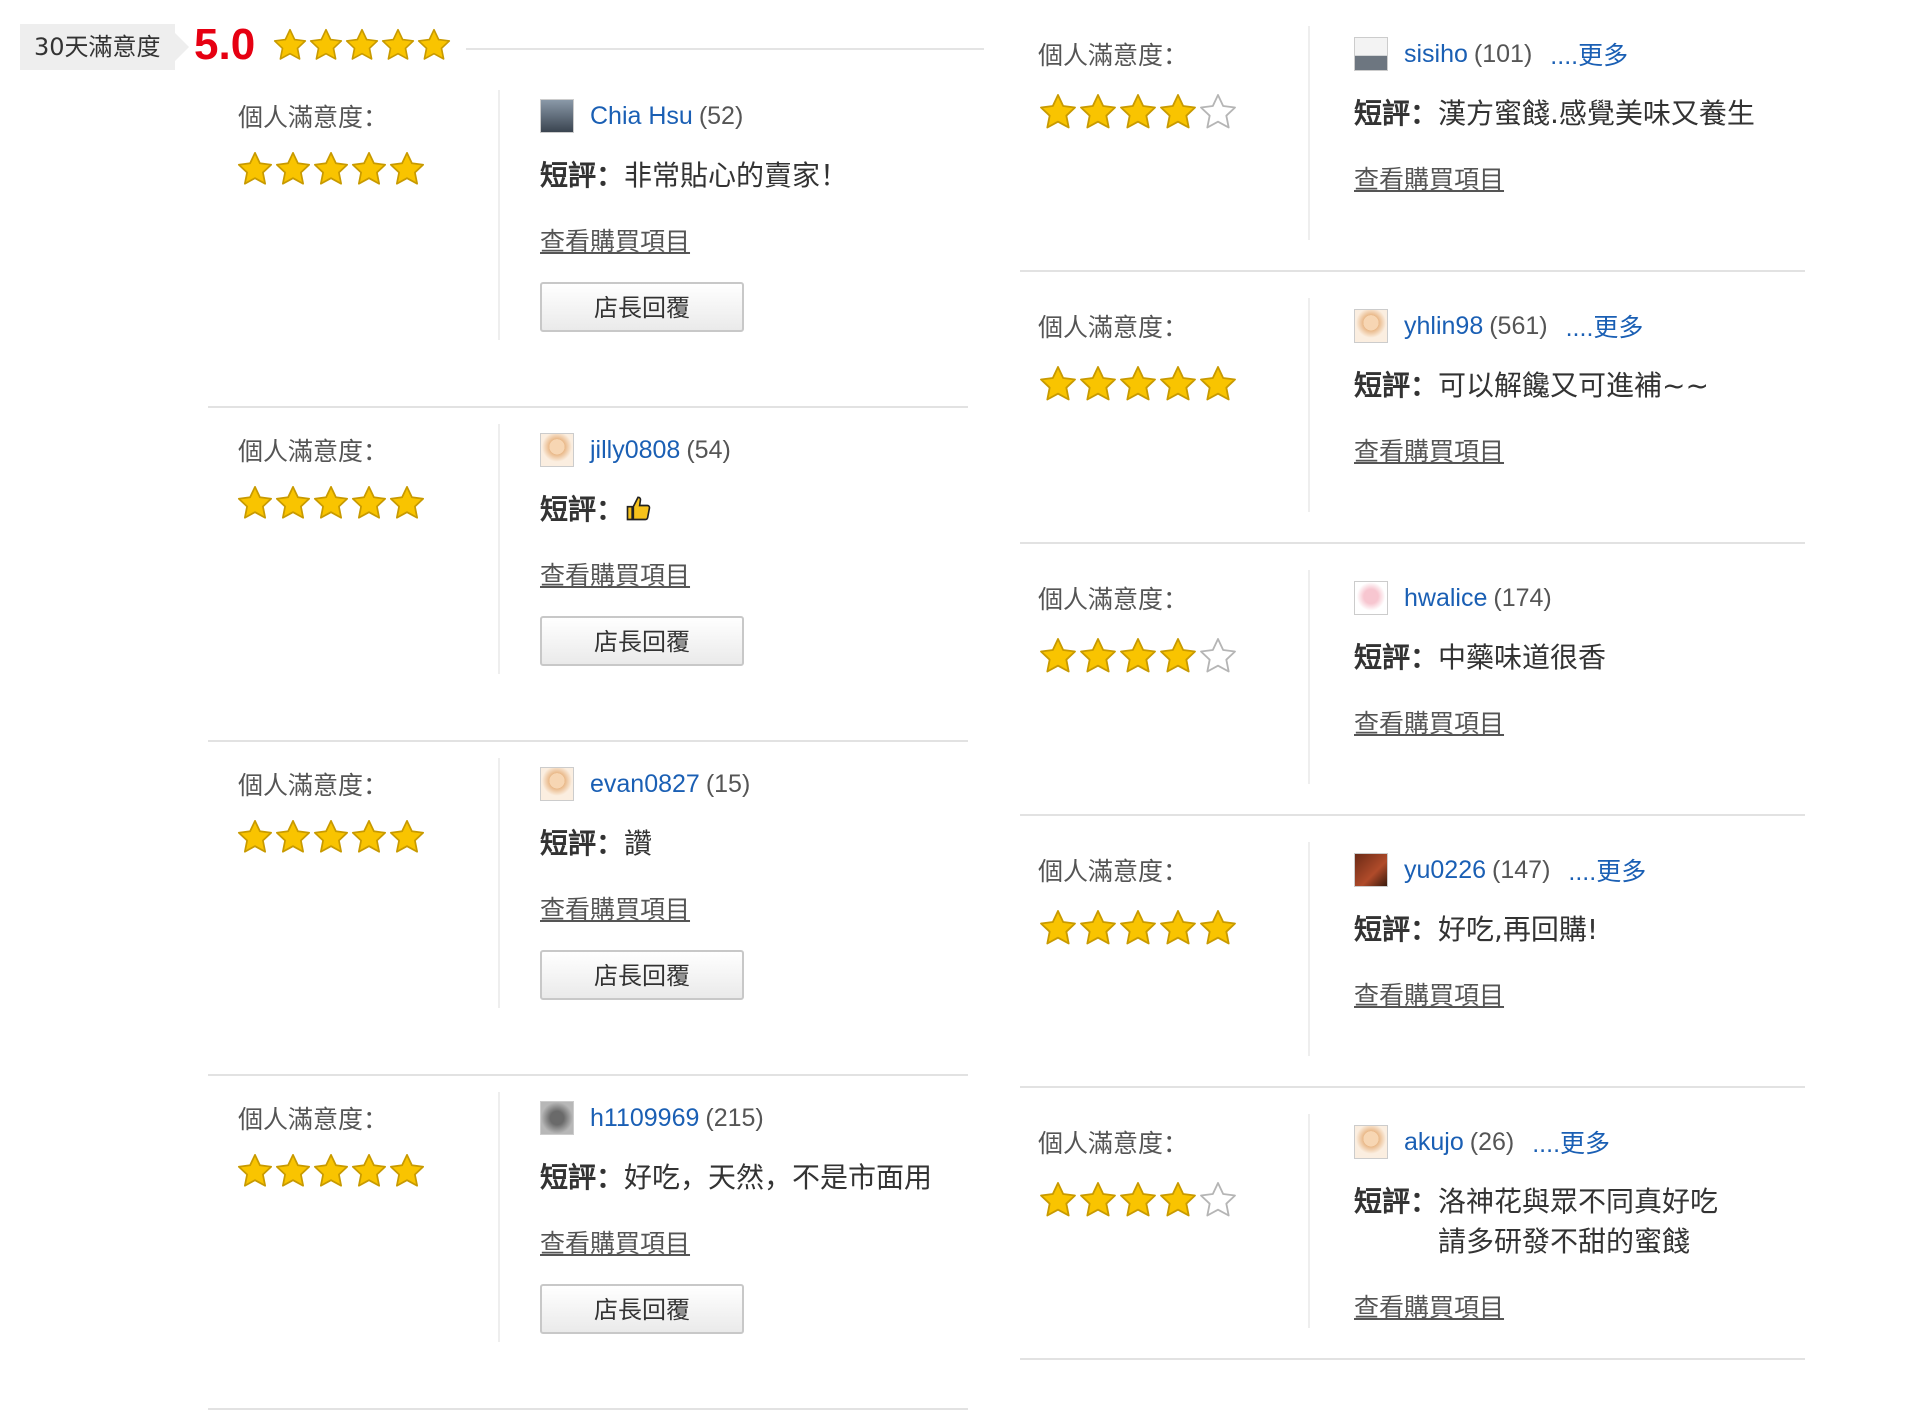 The width and height of the screenshot is (1920, 1410). I want to click on short-comment: 短評：好吃,再回購!, so click(1574, 930).